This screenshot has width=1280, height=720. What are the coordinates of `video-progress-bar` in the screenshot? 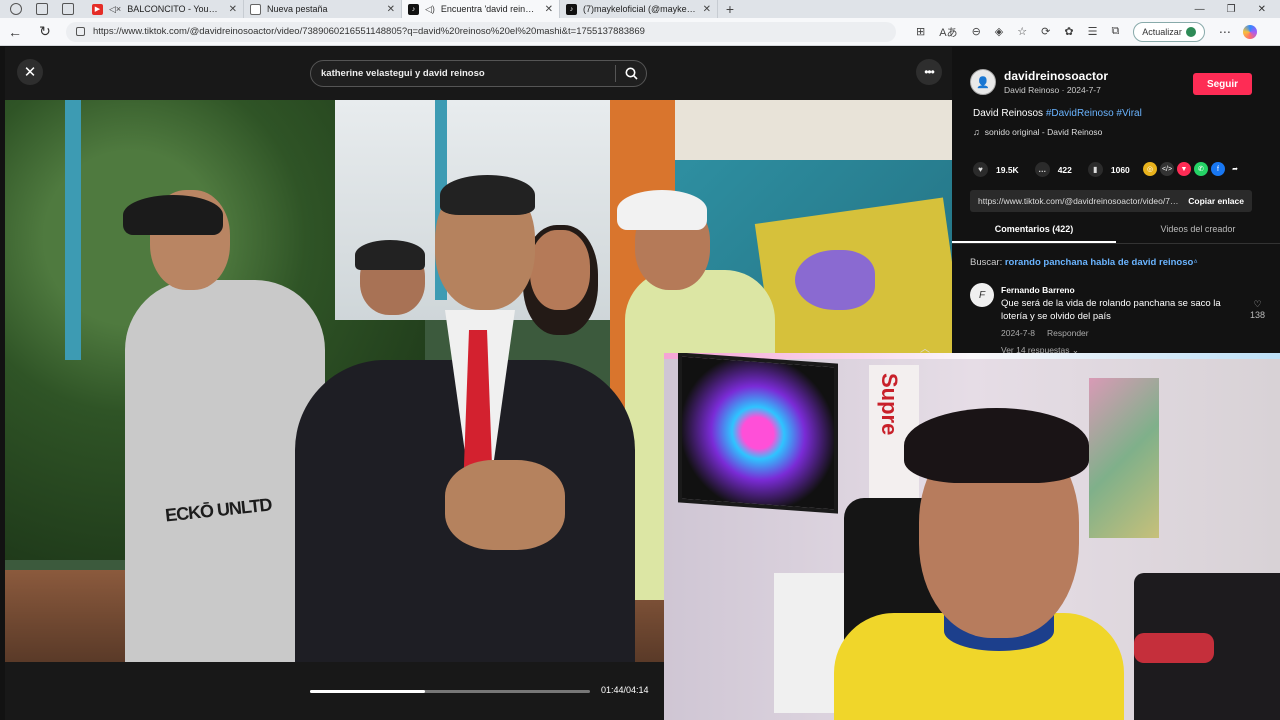 It's located at (450, 691).